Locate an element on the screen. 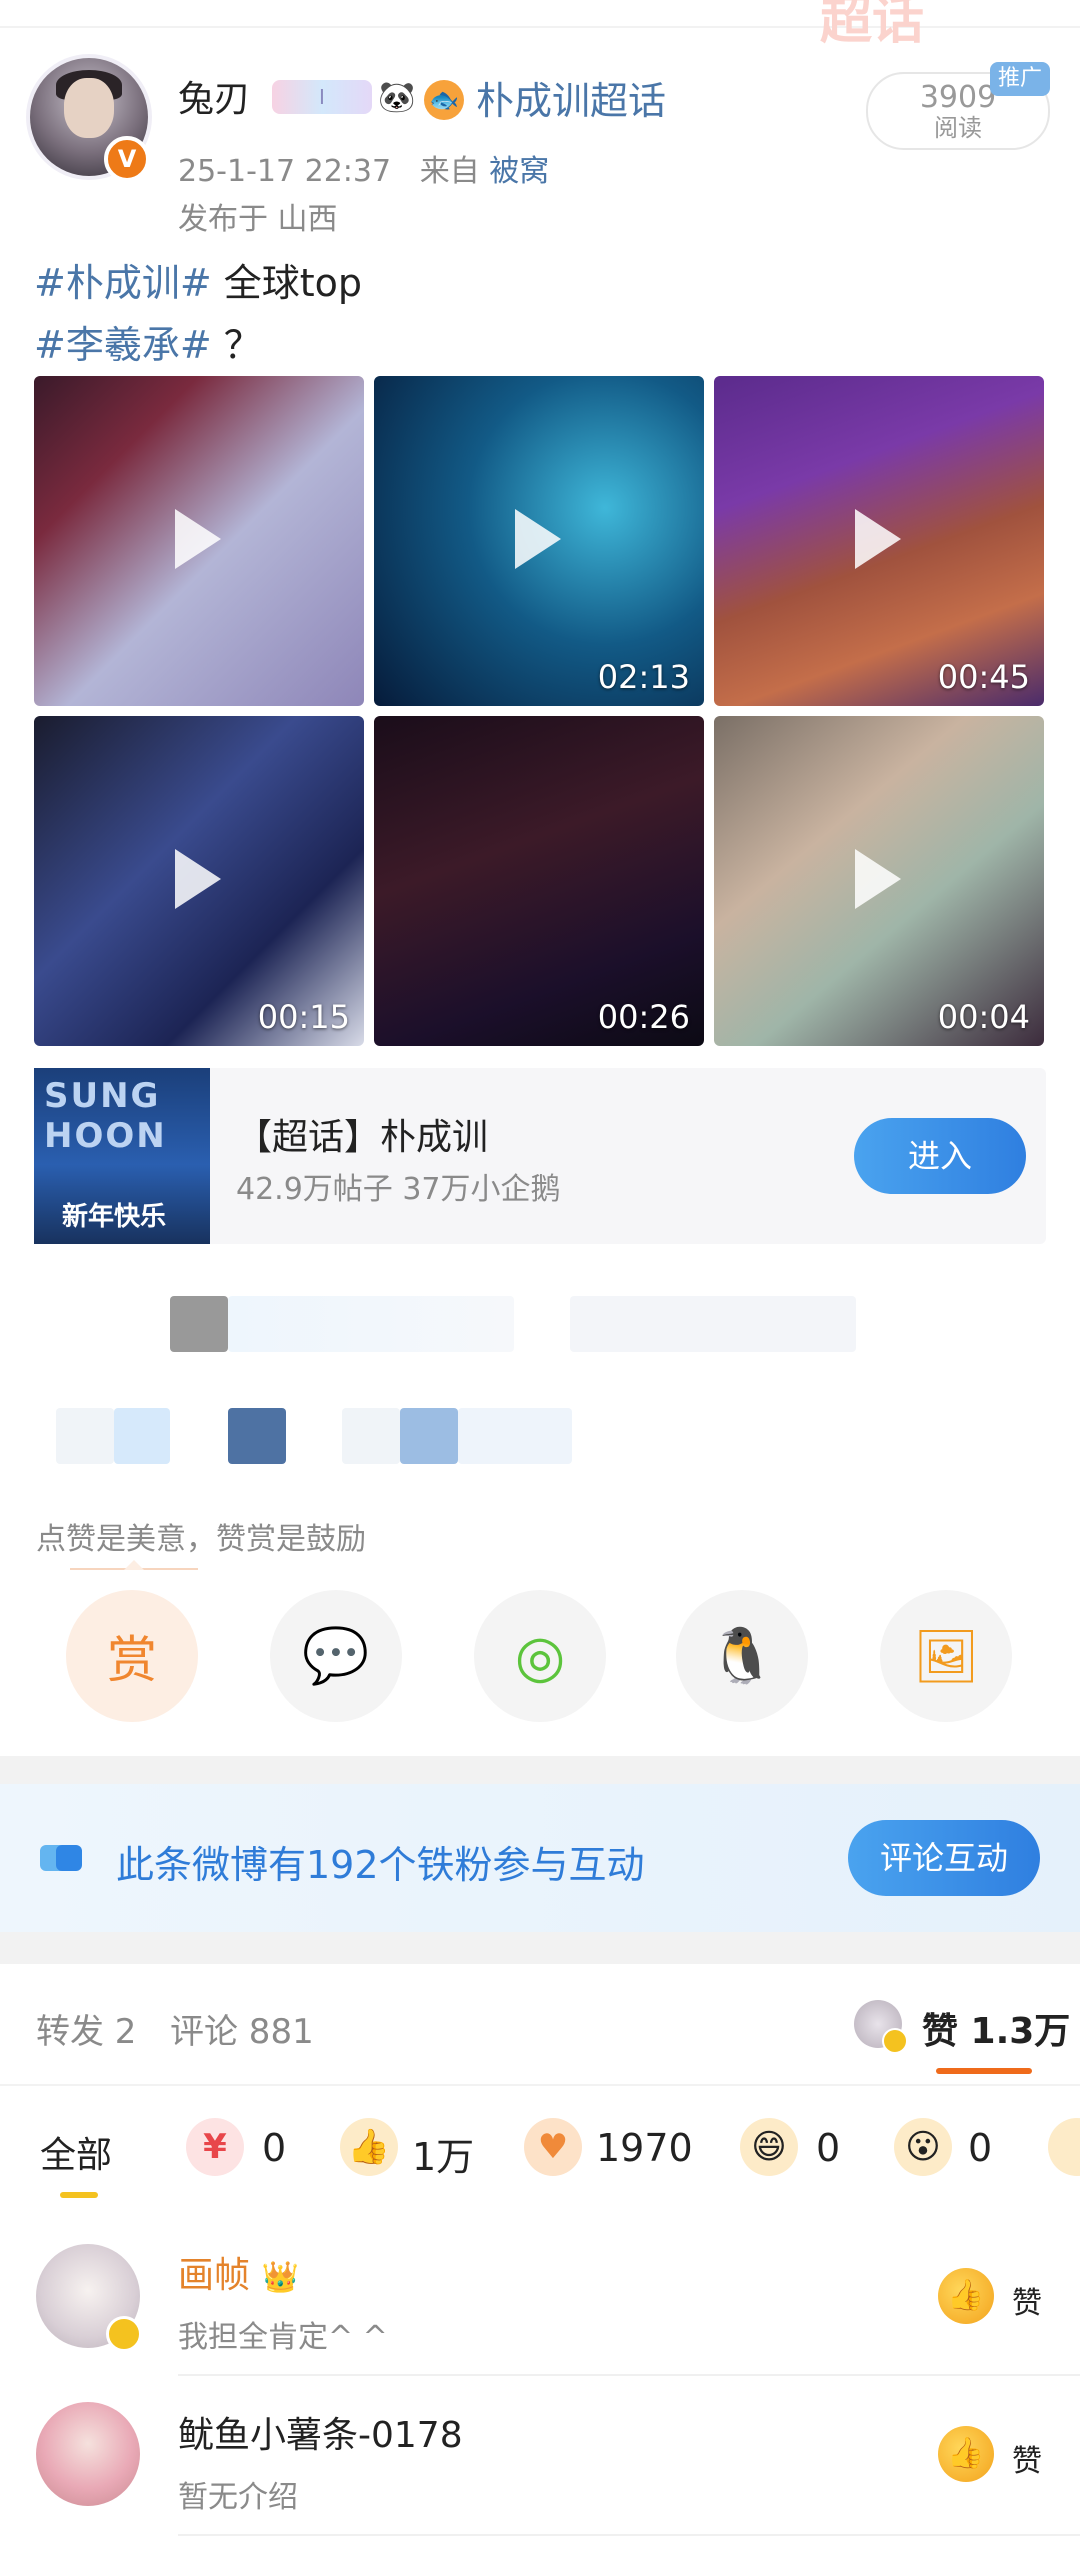  super-topic-cover: SUNG HOON 新年快乐 is located at coordinates (122, 1156).